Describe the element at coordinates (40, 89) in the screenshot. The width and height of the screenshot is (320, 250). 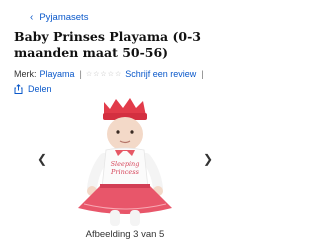
I see `share-label: Delen` at that location.